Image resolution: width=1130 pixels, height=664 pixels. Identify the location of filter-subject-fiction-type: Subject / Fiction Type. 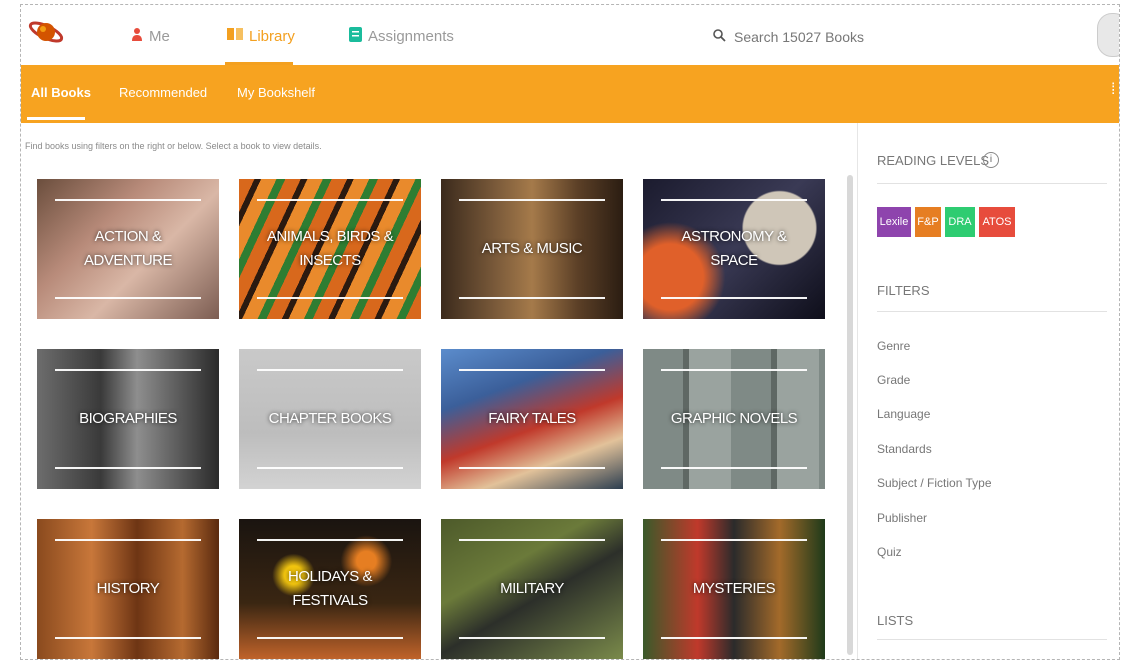
(934, 483).